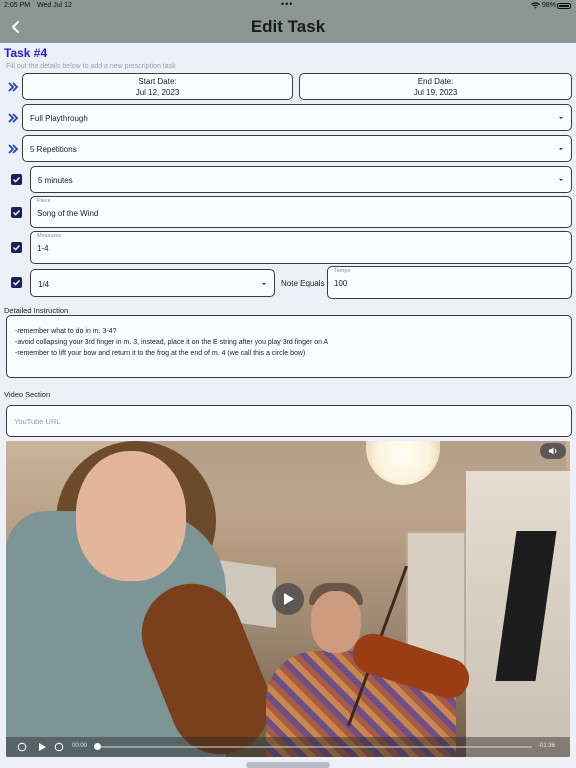 The width and height of the screenshot is (576, 768). What do you see at coordinates (564, 6) in the screenshot?
I see `battery-icon` at bounding box center [564, 6].